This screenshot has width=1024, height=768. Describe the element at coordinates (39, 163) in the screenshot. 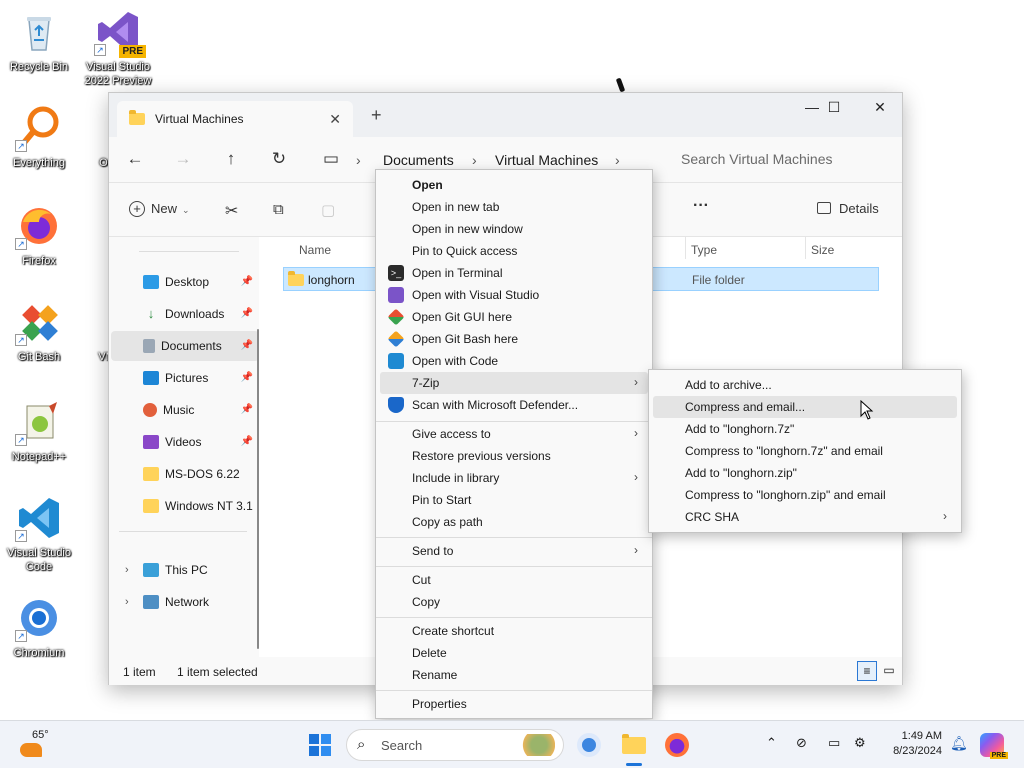

I see `desktop-icon-label: Everything` at that location.